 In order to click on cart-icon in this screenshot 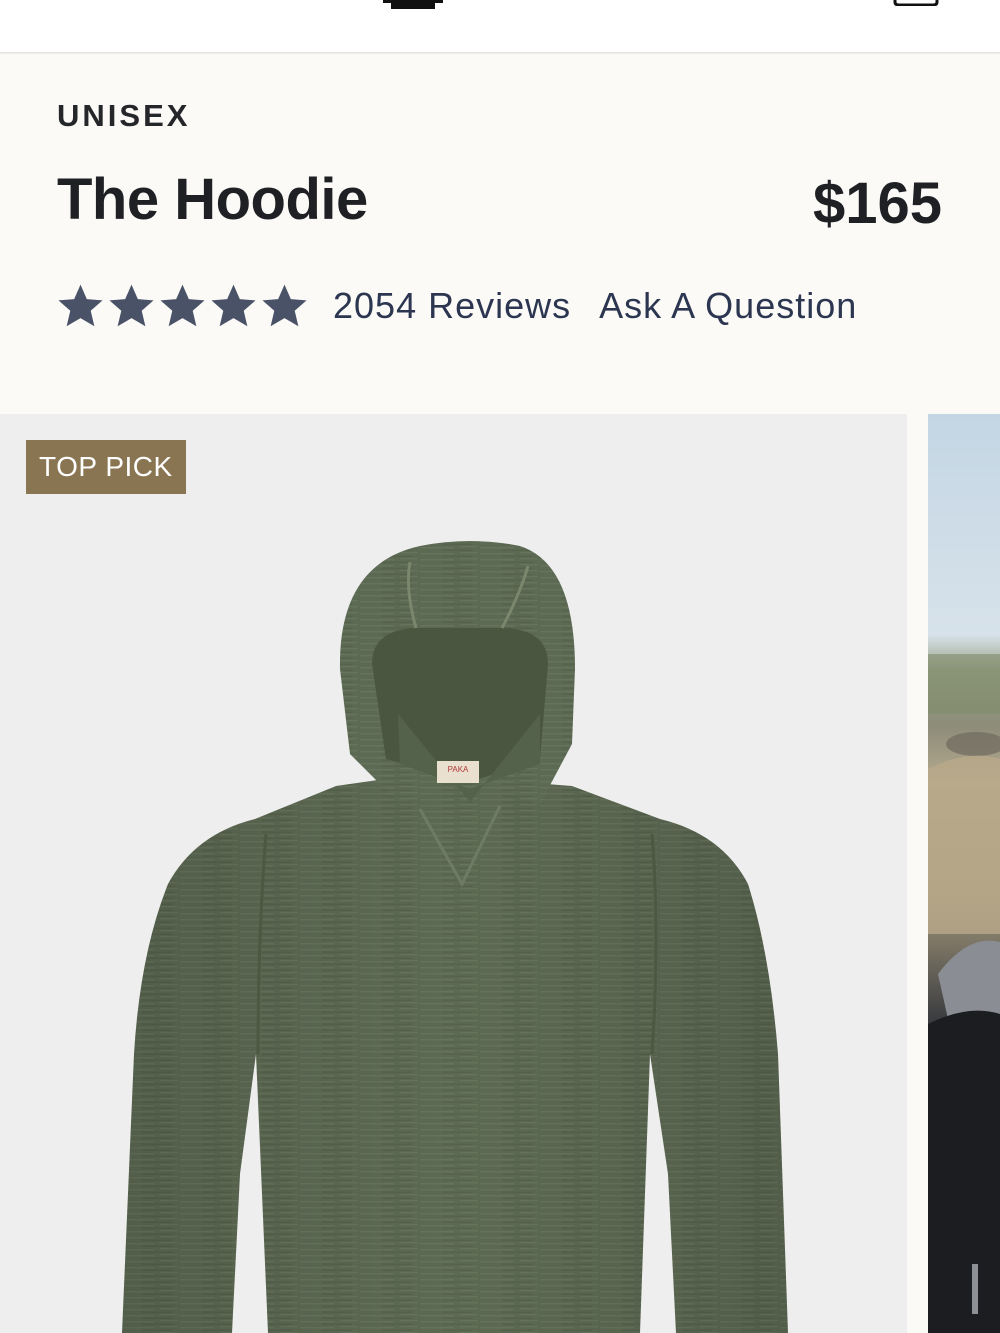, I will do `click(916, 3)`.